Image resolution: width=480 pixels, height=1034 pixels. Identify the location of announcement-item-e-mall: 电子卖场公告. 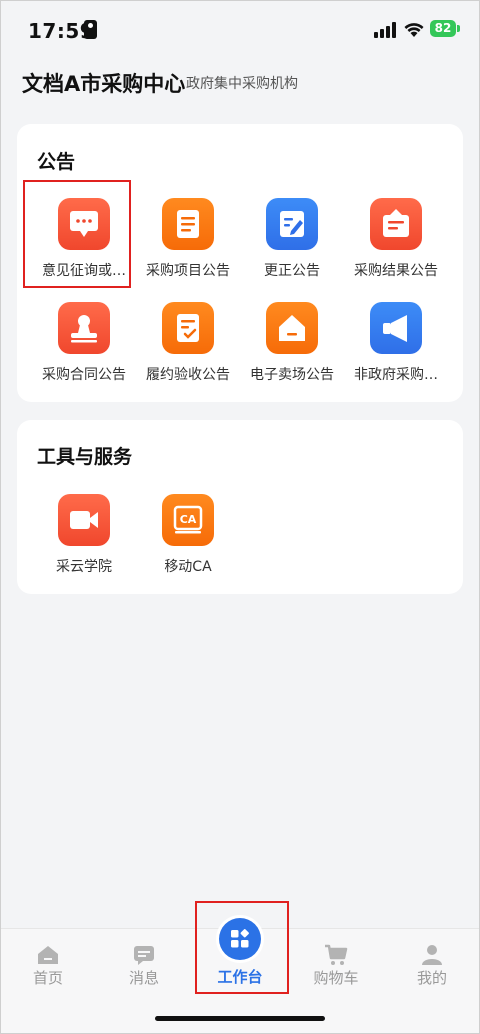
(292, 349).